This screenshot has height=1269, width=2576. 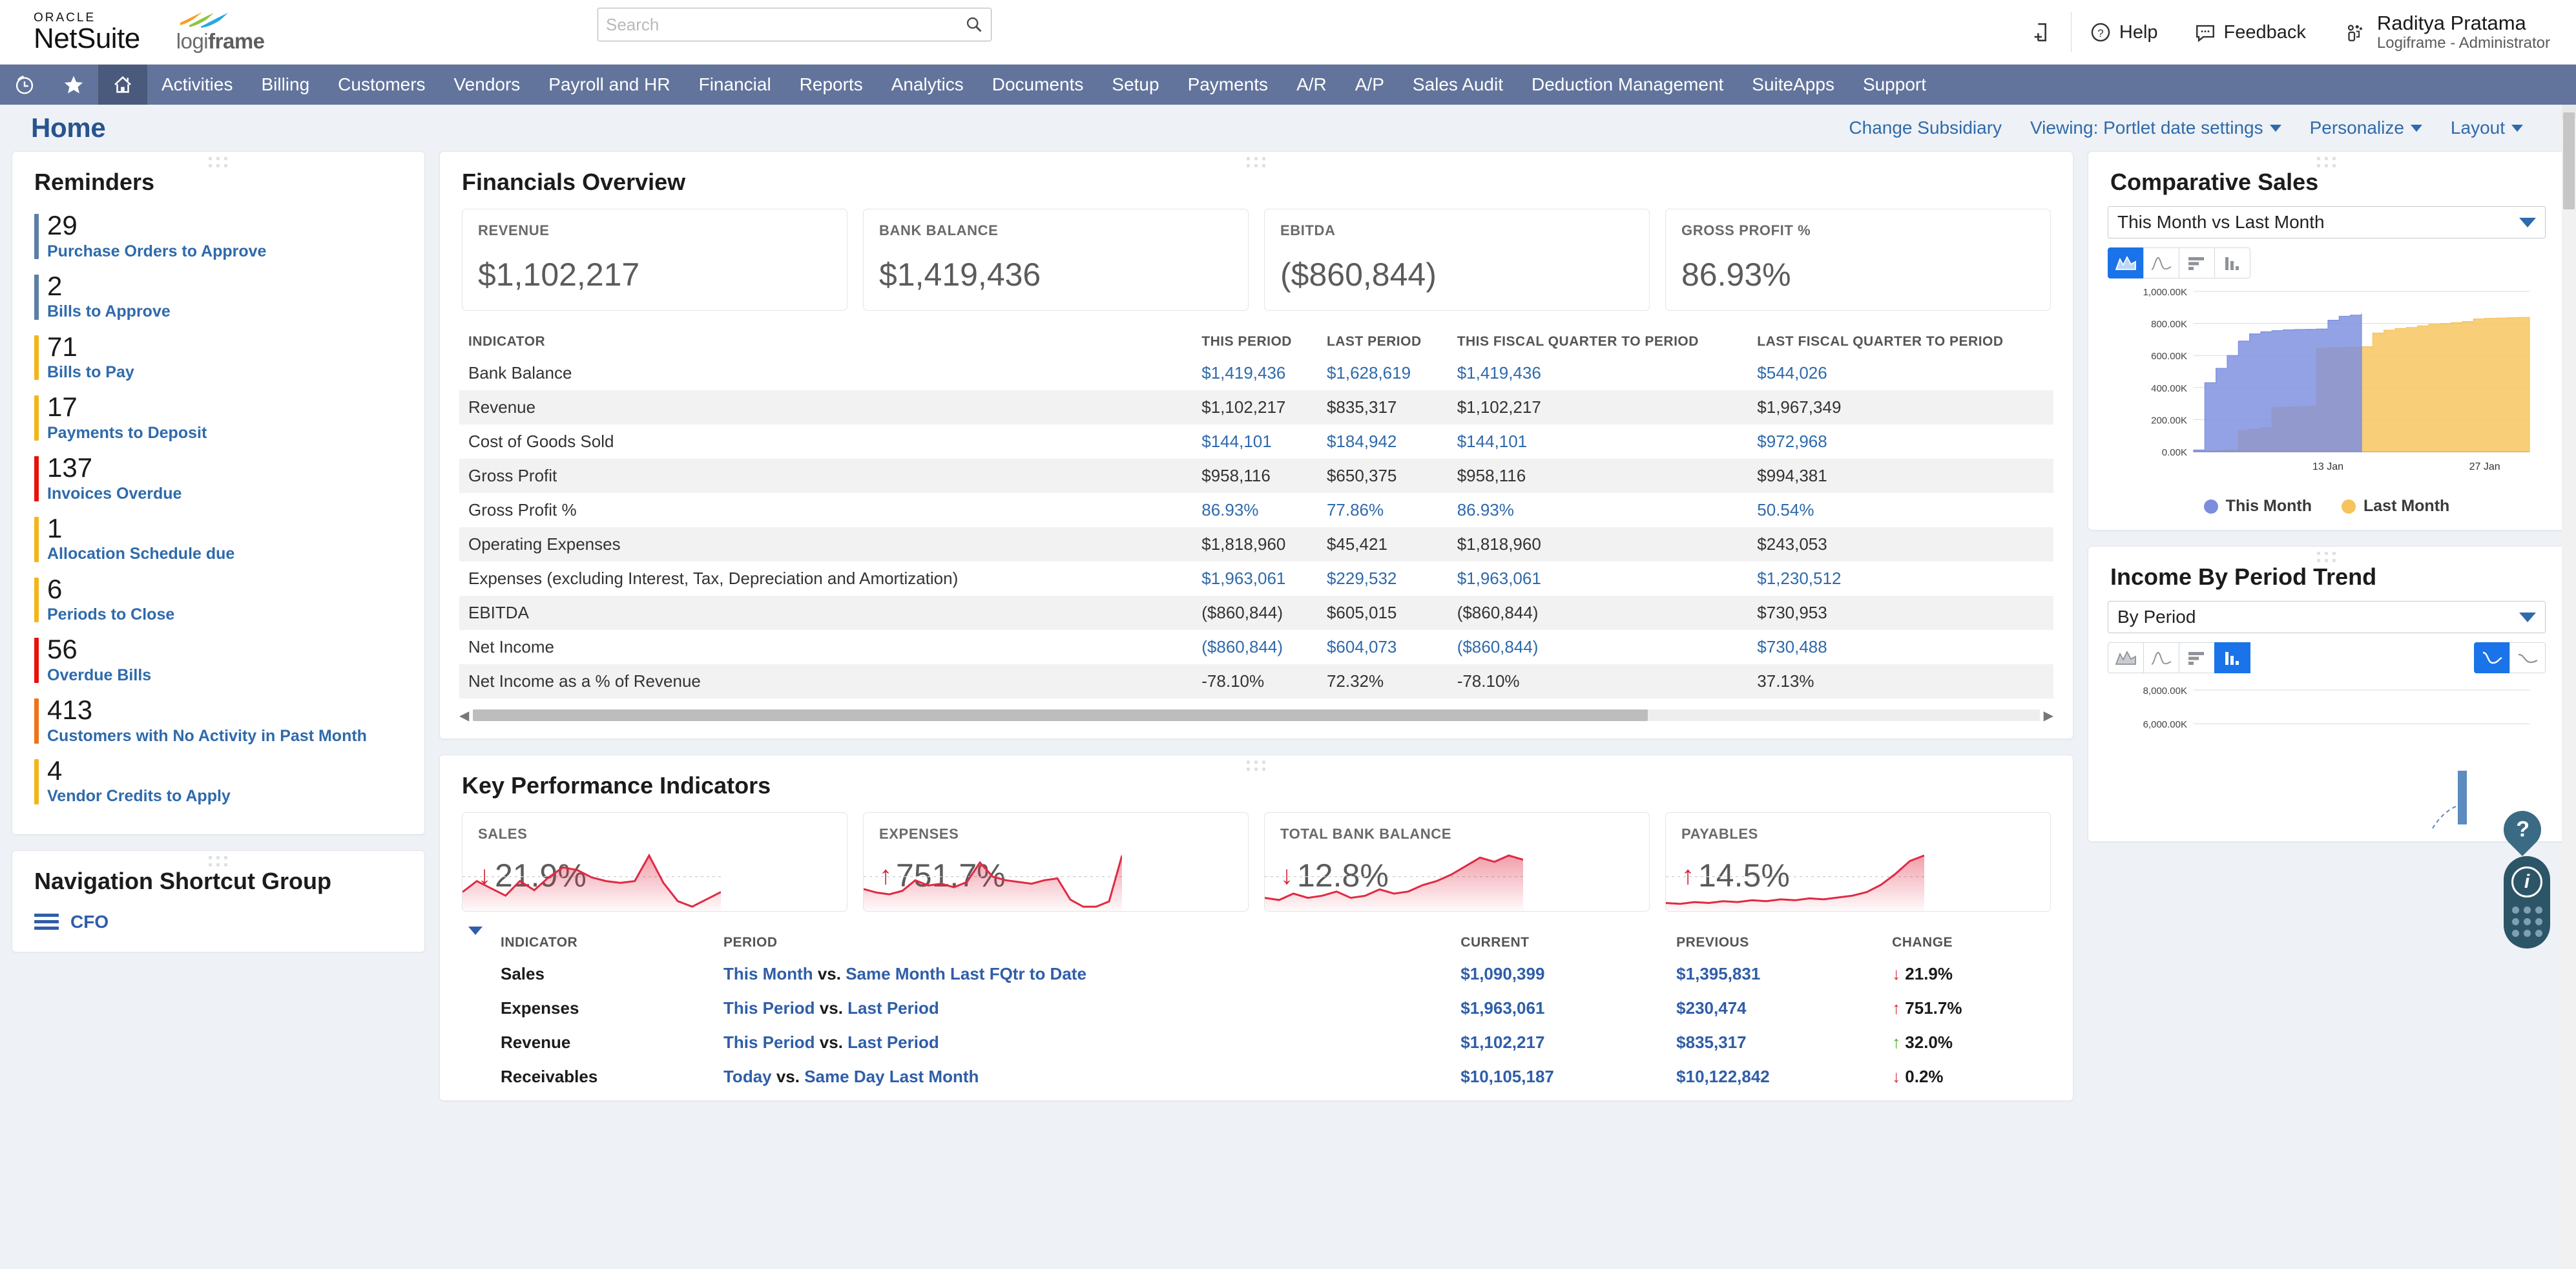 I want to click on cell-last-period: 77.86%, so click(x=1383, y=510).